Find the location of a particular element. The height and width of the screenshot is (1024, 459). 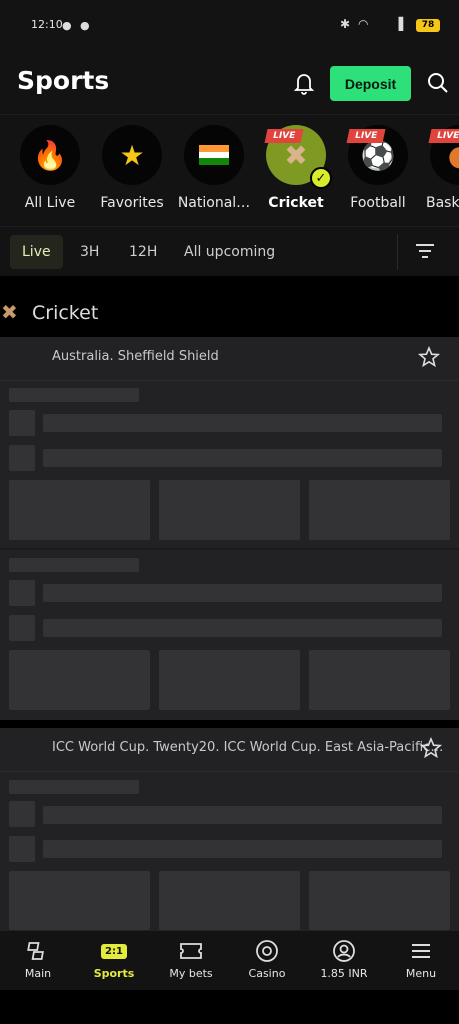

nav-menu: Menu is located at coordinates (421, 962).